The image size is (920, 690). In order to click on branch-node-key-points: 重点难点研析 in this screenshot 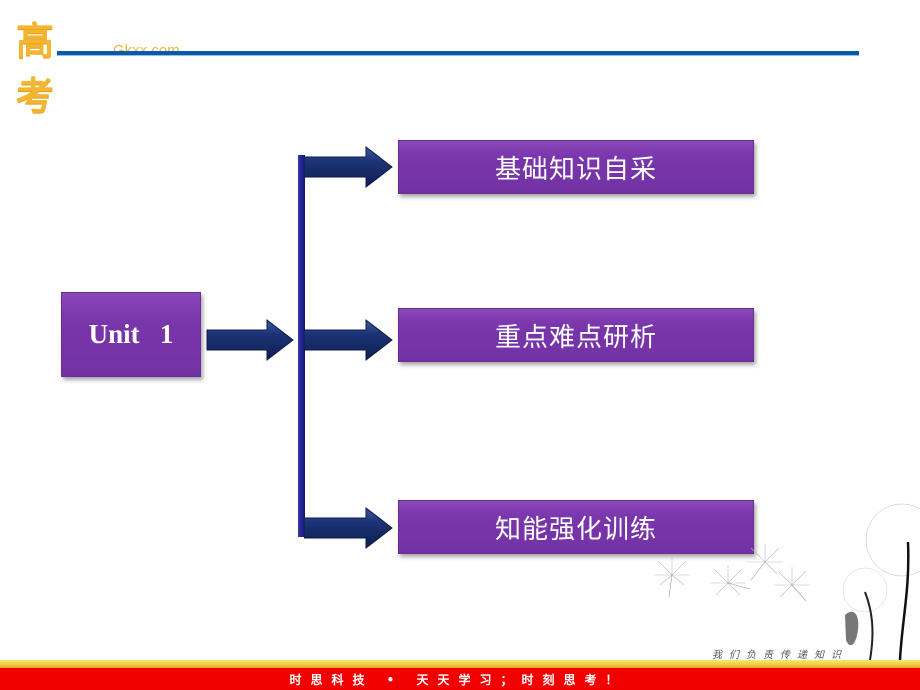, I will do `click(576, 335)`.